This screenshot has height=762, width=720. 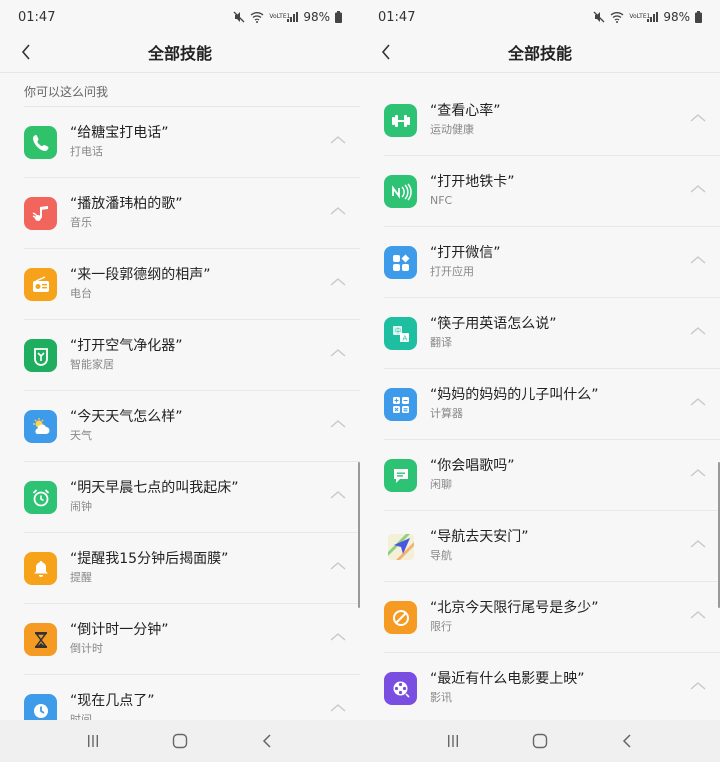 What do you see at coordinates (540, 17) in the screenshot?
I see `status-bar: 01:47 VoLTE1 98%` at bounding box center [540, 17].